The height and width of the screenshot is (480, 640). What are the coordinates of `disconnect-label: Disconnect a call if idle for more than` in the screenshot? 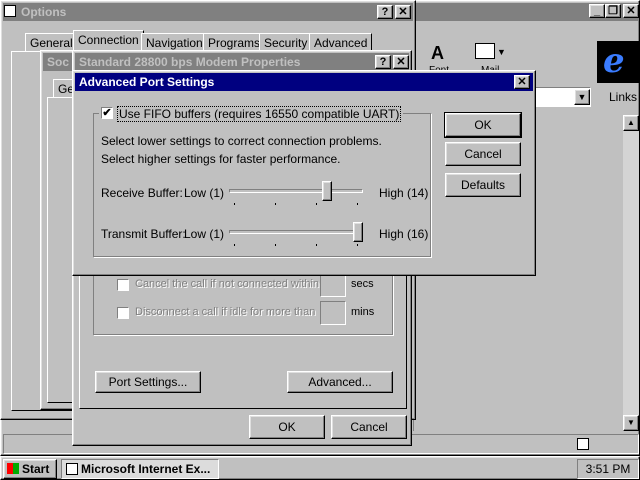 It's located at (225, 312).